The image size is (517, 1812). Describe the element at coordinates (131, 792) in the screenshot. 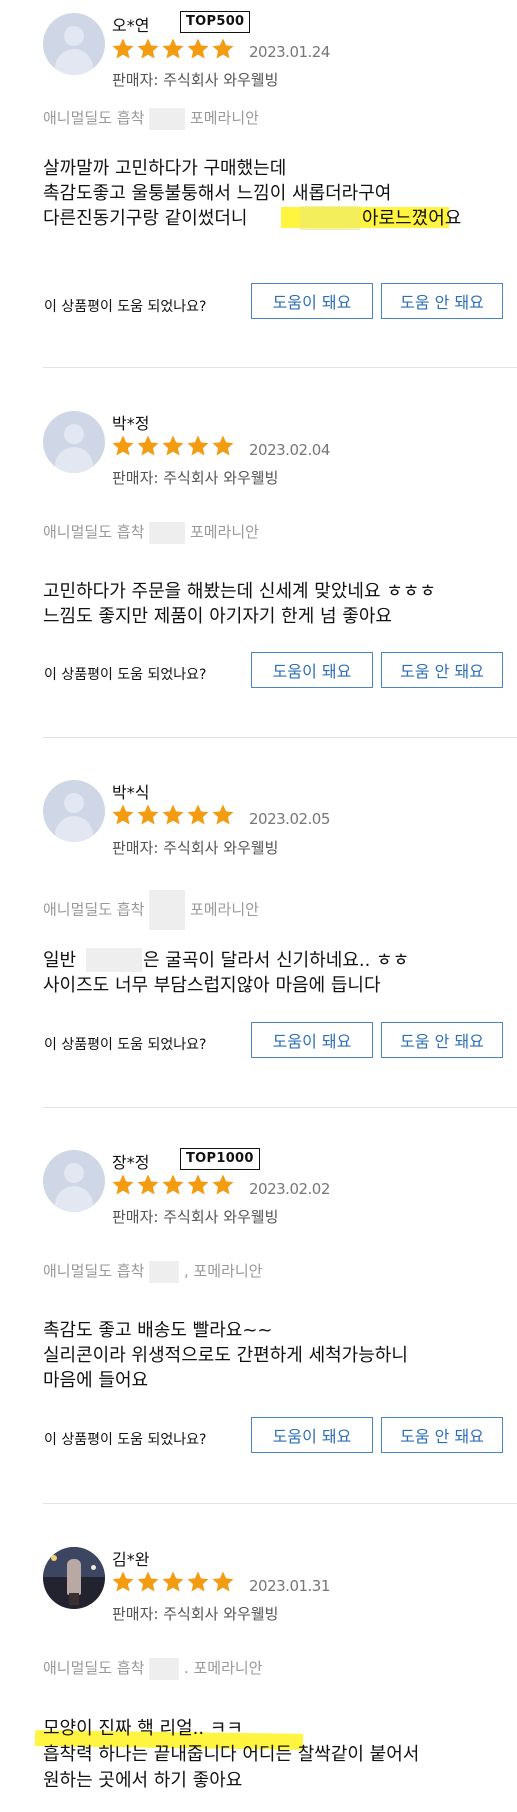

I see `reviewer-name: 박*식` at that location.